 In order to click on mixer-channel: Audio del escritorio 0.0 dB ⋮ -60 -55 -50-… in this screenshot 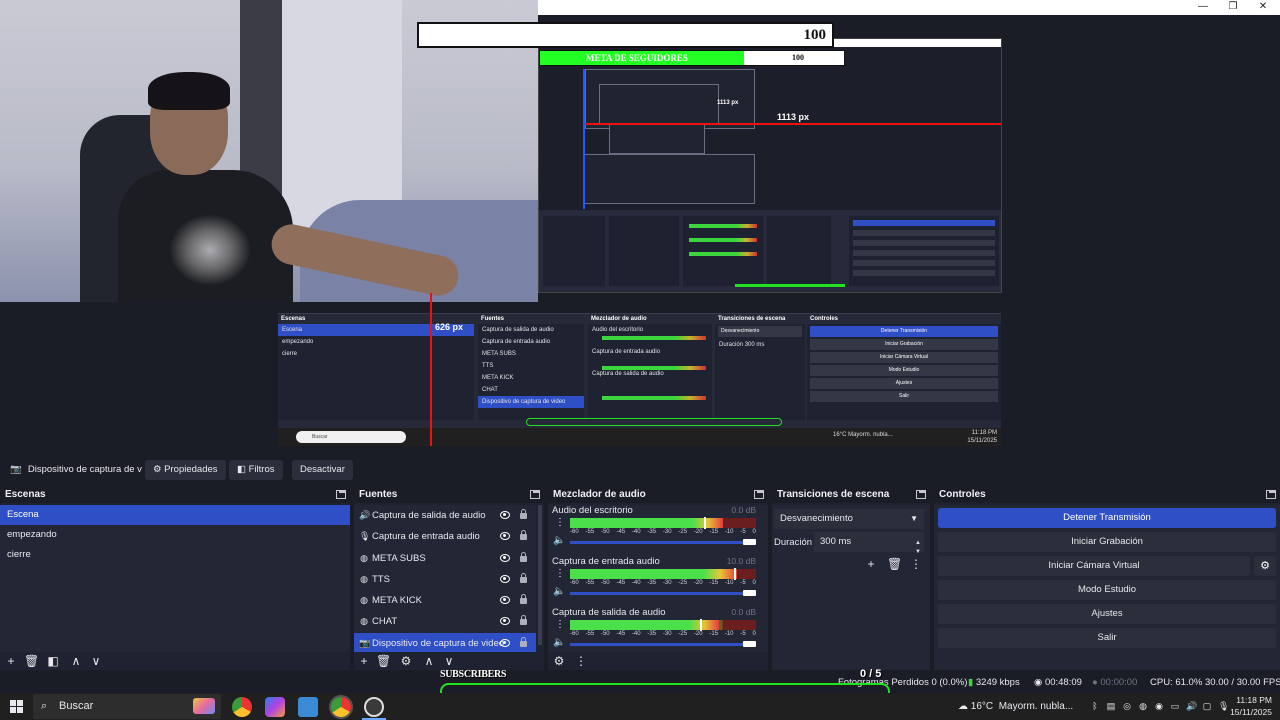, I will do `click(658, 530)`.